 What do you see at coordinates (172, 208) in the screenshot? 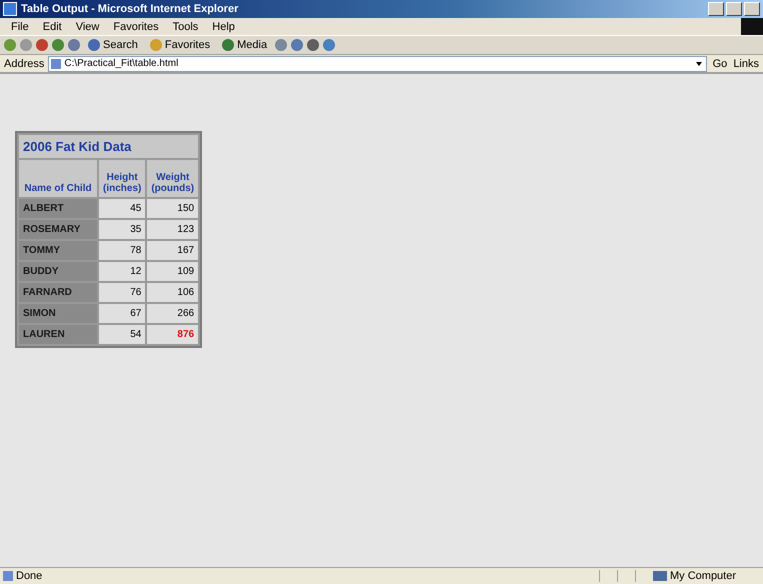
I see `table-cell: 150` at bounding box center [172, 208].